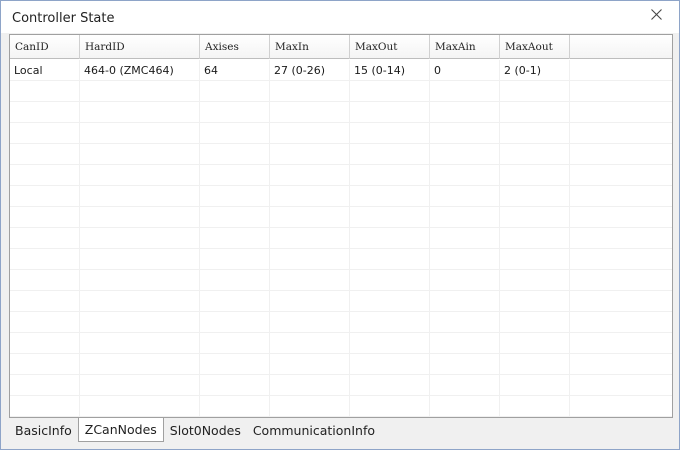 The width and height of the screenshot is (680, 450). What do you see at coordinates (465, 47) in the screenshot?
I see `column-header-maxain: MaxAin` at bounding box center [465, 47].